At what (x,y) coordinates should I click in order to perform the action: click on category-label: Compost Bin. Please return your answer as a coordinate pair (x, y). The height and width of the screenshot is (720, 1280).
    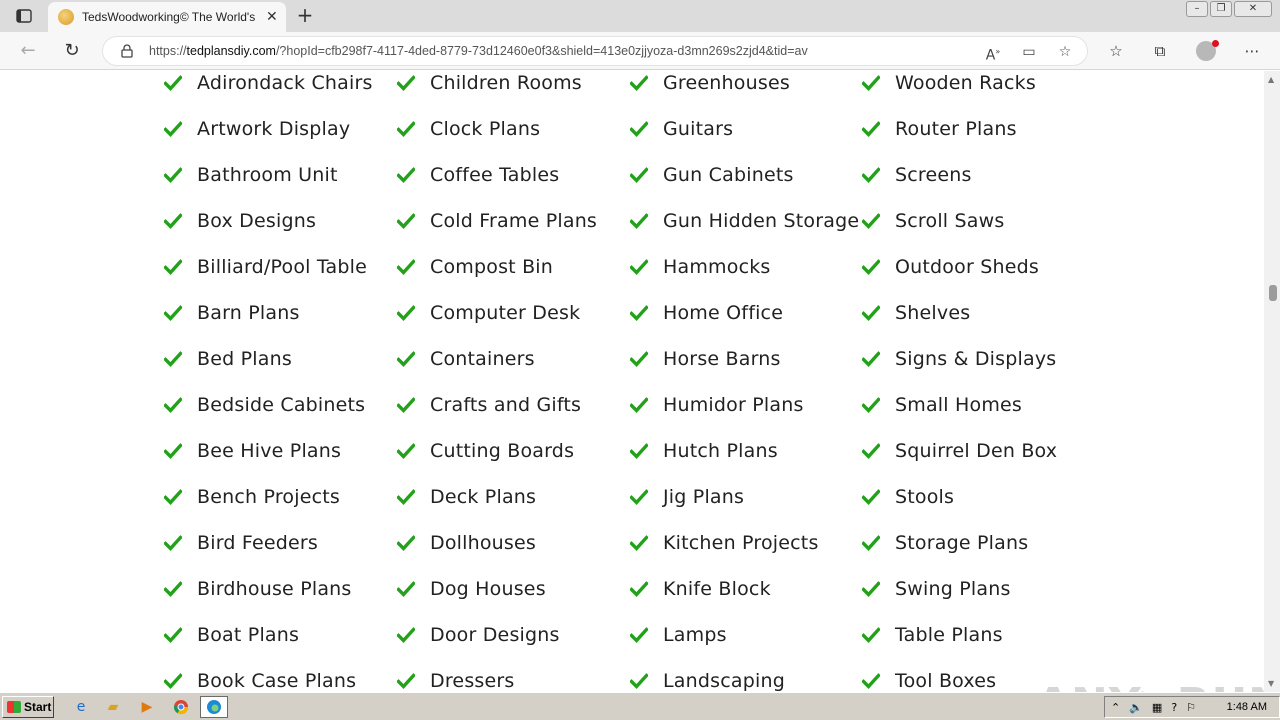
    Looking at the image, I should click on (492, 267).